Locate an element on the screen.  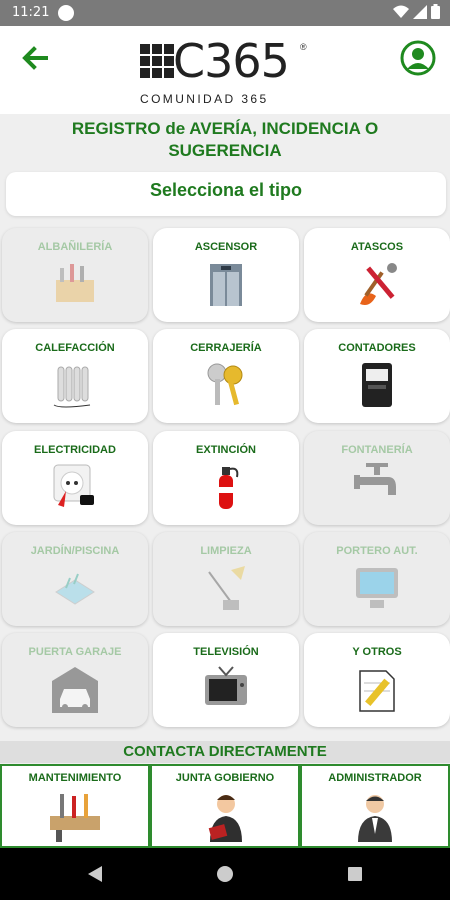
category-extincion: EXTINCIÓN is located at coordinates (226, 478).